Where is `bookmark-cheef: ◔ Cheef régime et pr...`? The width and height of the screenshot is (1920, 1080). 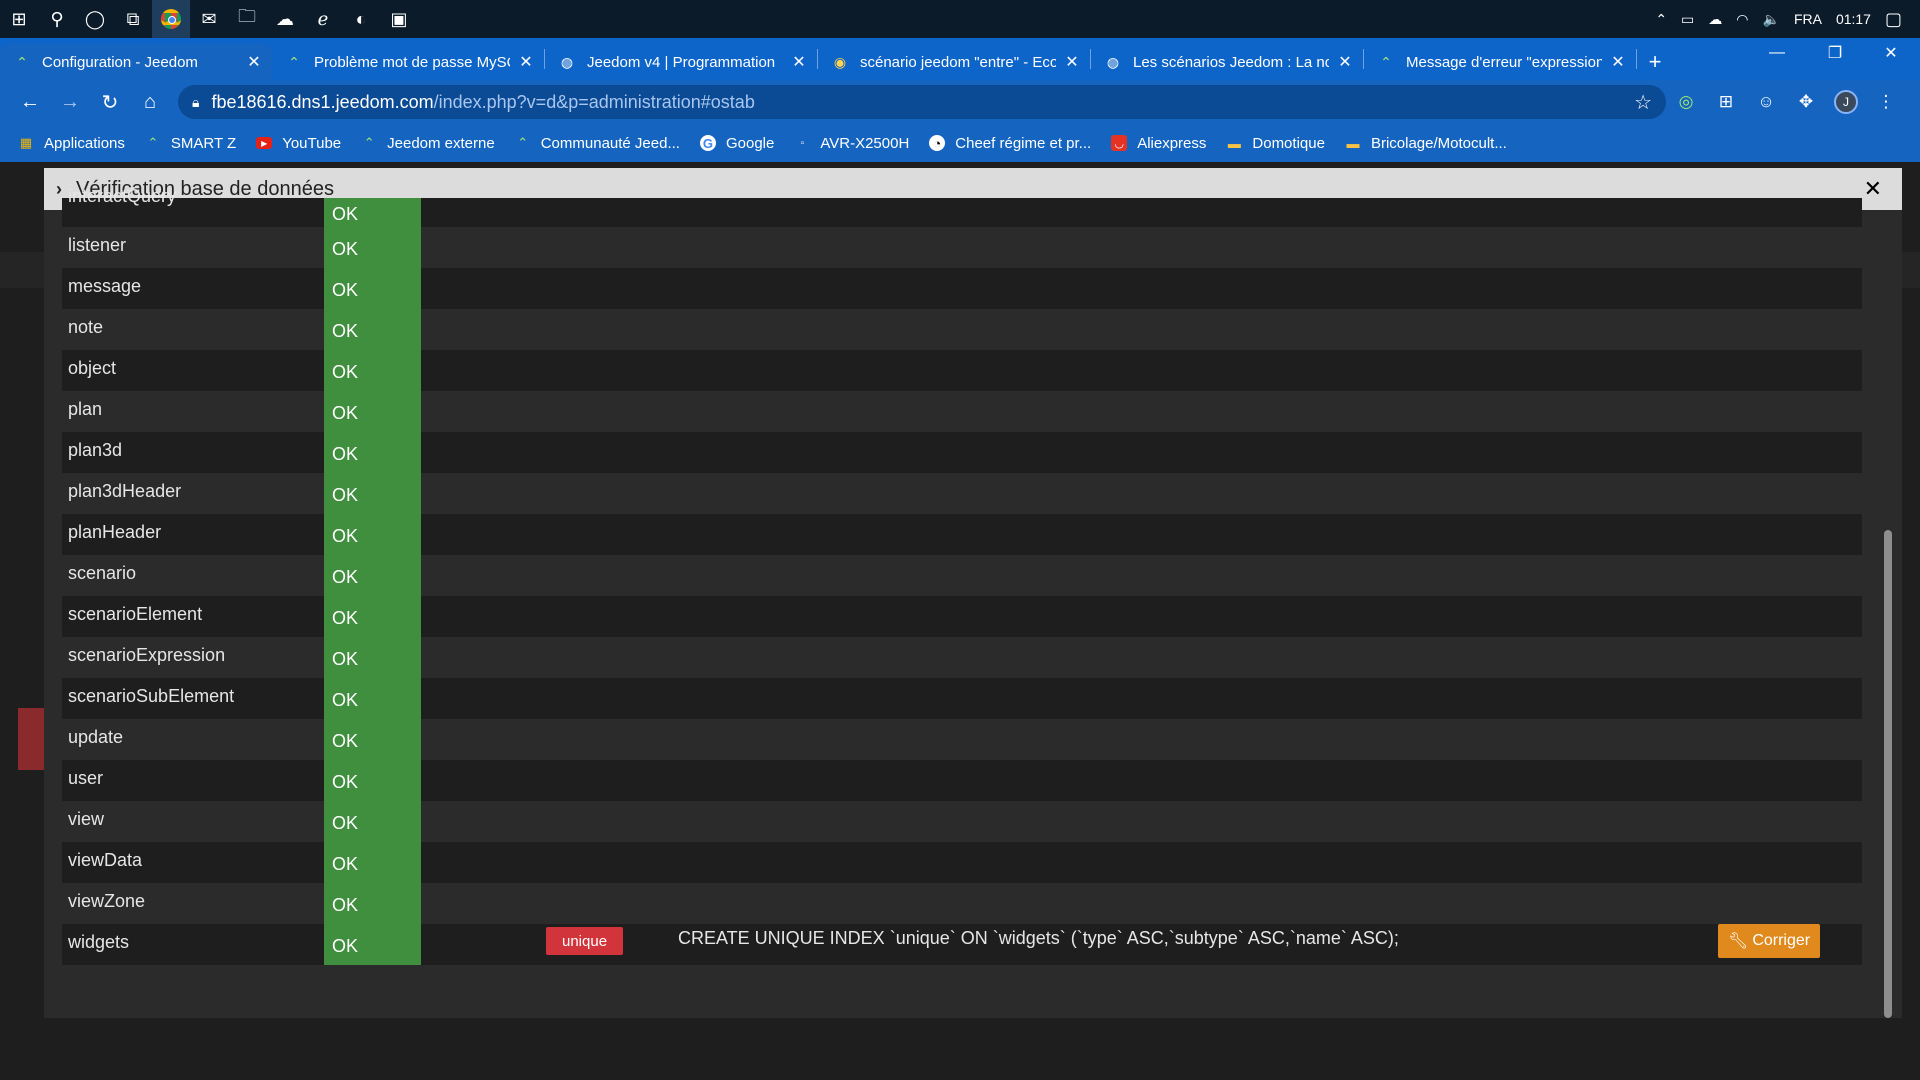
bookmark-cheef: ◔ Cheef régime et pr... is located at coordinates (1010, 143).